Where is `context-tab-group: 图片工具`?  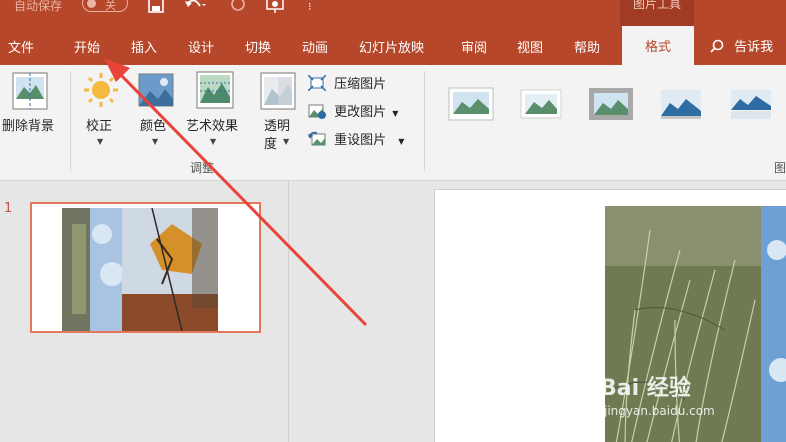 context-tab-group: 图片工具 is located at coordinates (657, 13).